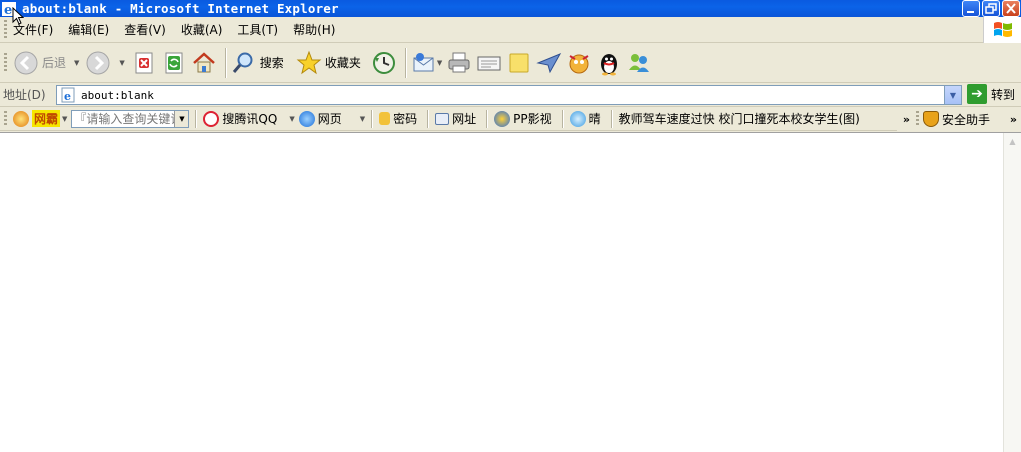 This screenshot has height=452, width=1021. I want to click on page-icon: e, so click(68, 95).